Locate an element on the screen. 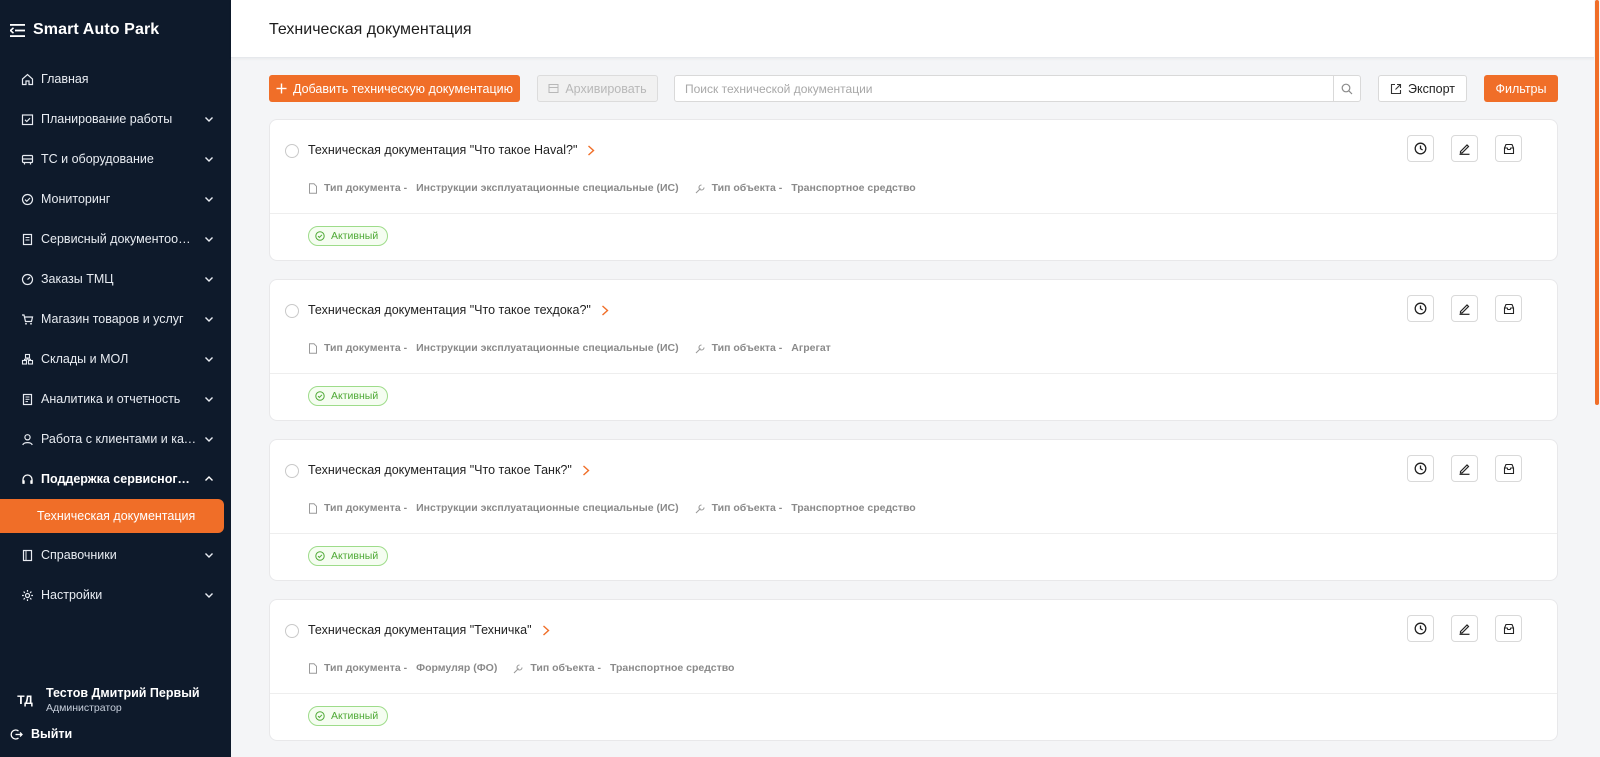  search-button is located at coordinates (1346, 88).